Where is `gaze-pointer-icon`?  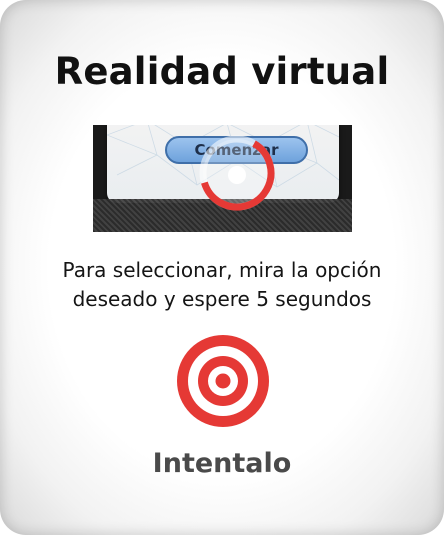 gaze-pointer-icon is located at coordinates (237, 175).